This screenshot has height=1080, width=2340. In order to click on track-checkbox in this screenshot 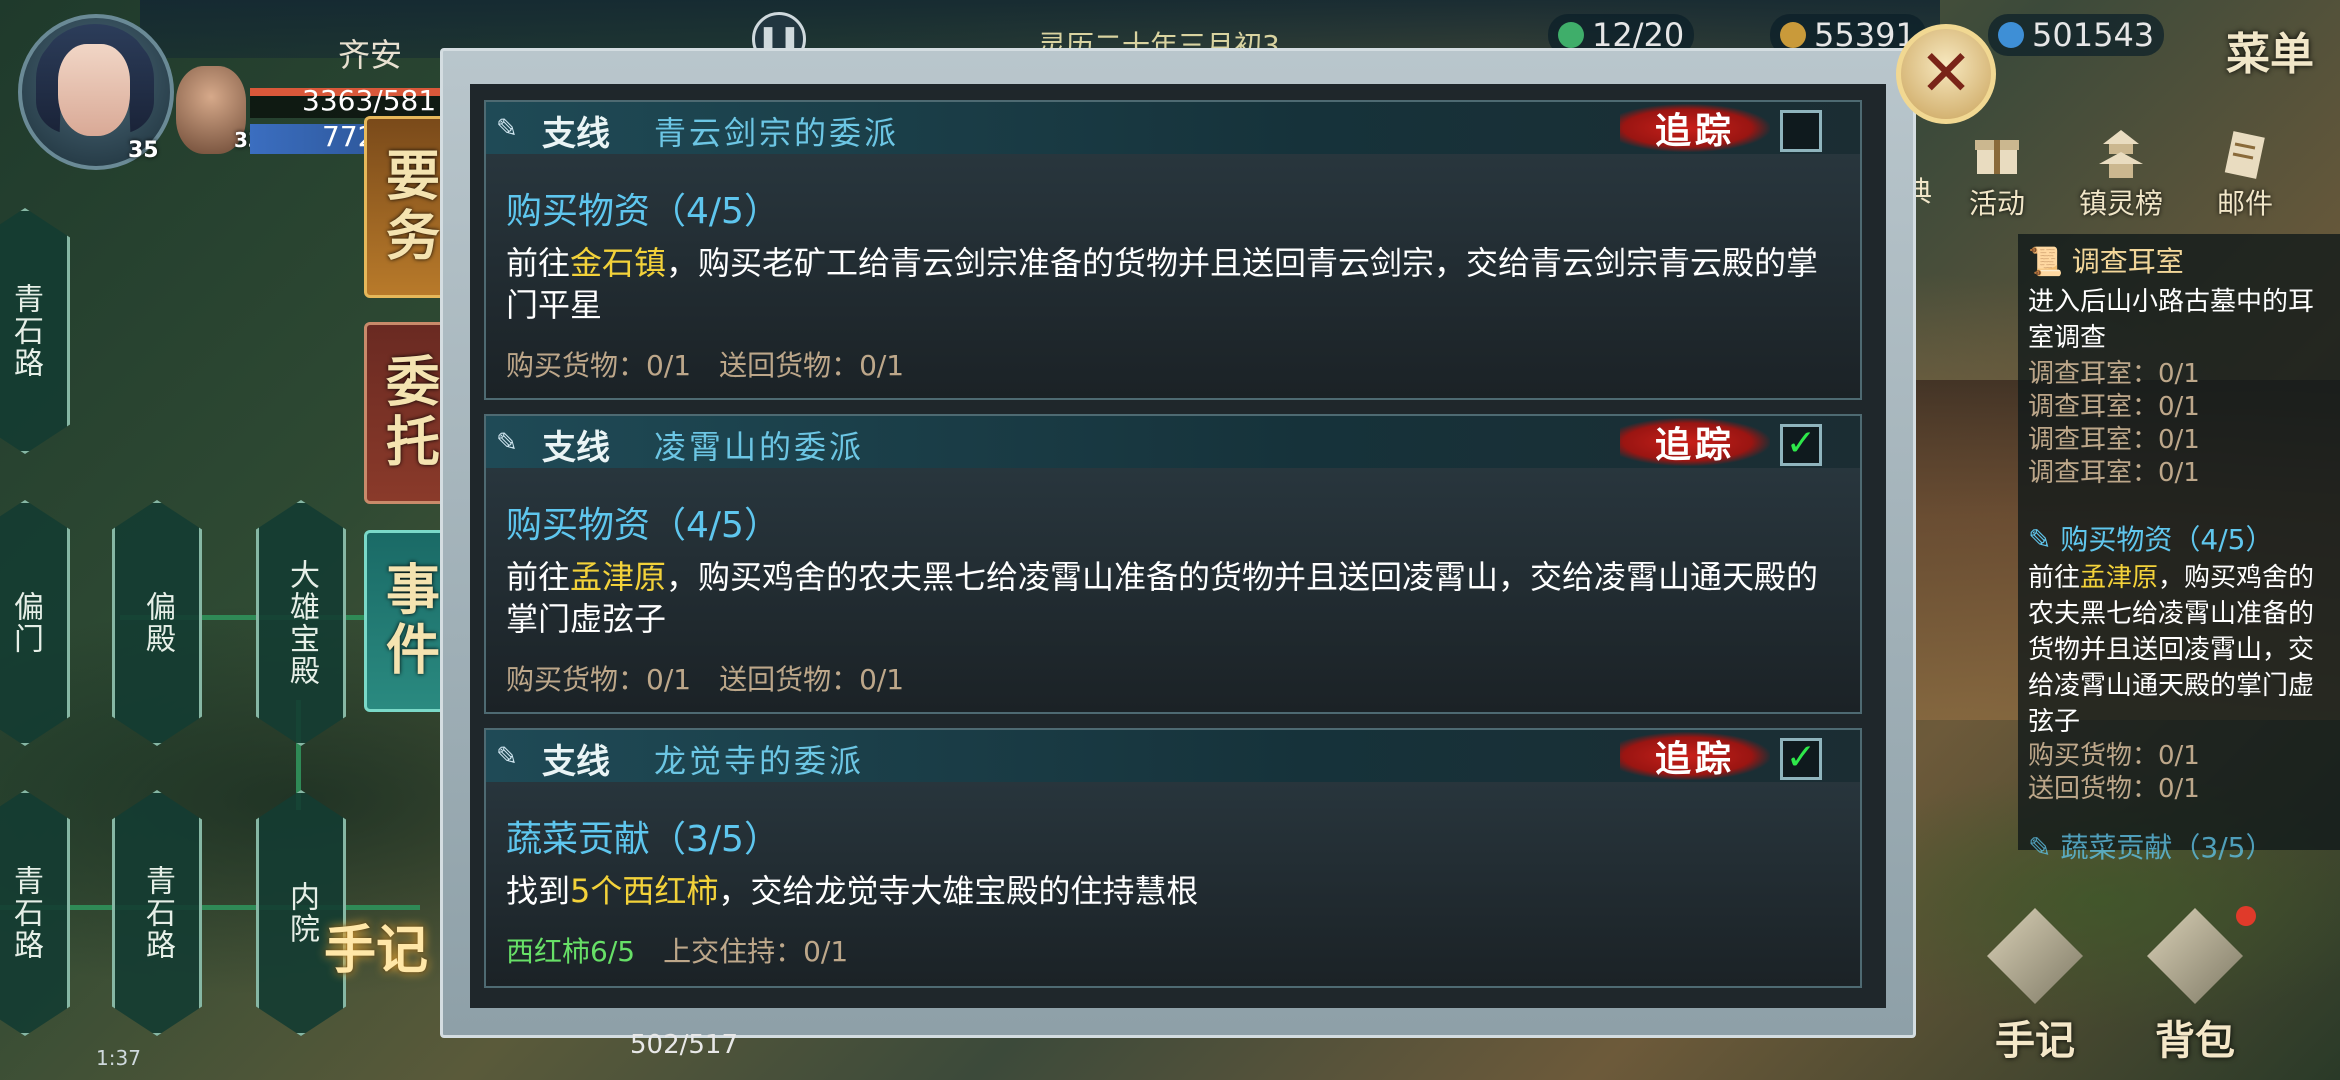, I will do `click(1801, 131)`.